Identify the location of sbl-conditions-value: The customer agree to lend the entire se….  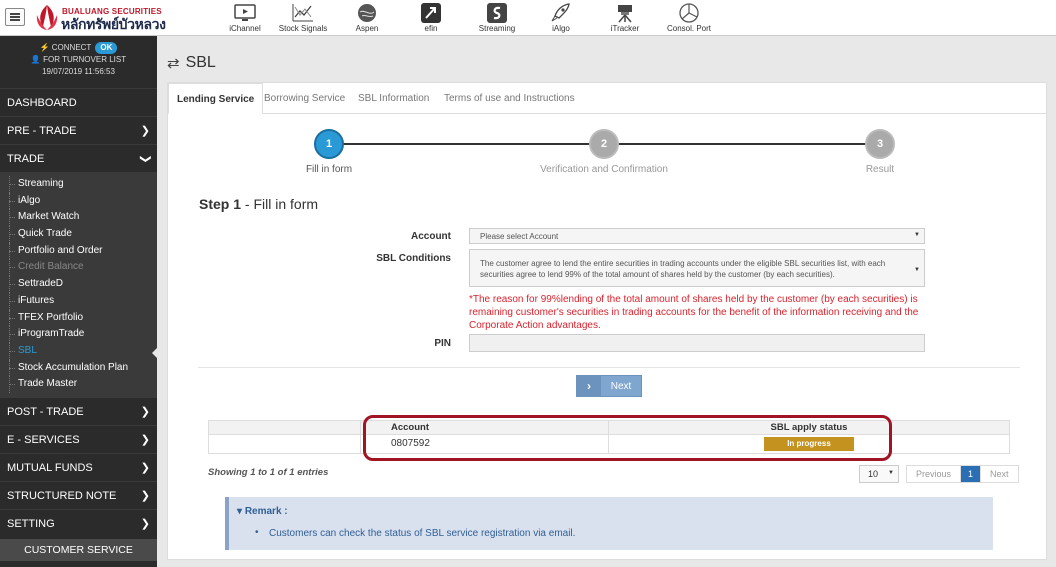
(683, 269).